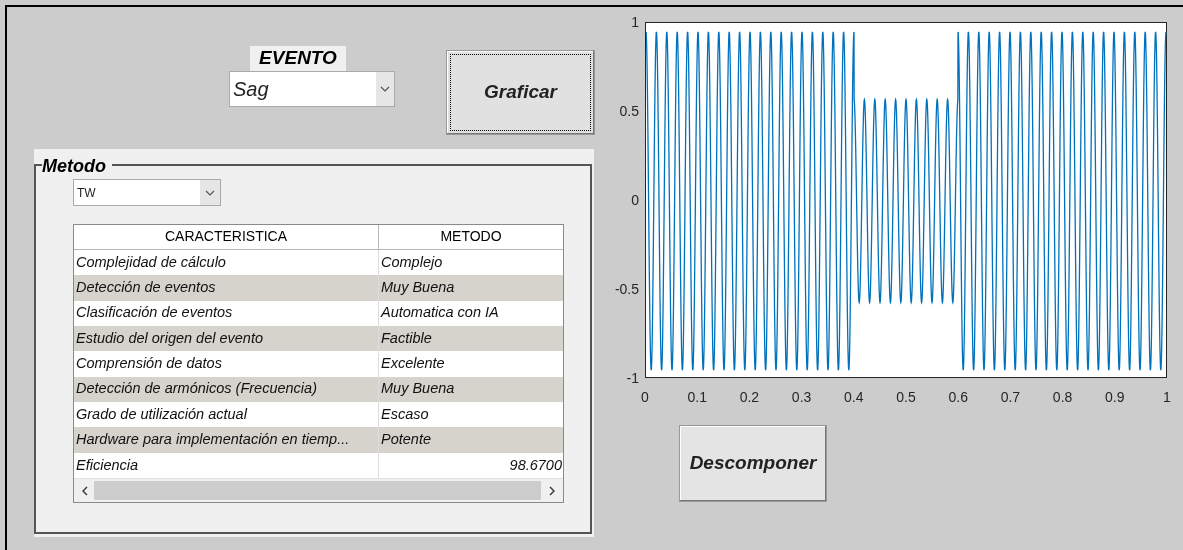  What do you see at coordinates (1062, 397) in the screenshot?
I see `x-tick-label: 0.8` at bounding box center [1062, 397].